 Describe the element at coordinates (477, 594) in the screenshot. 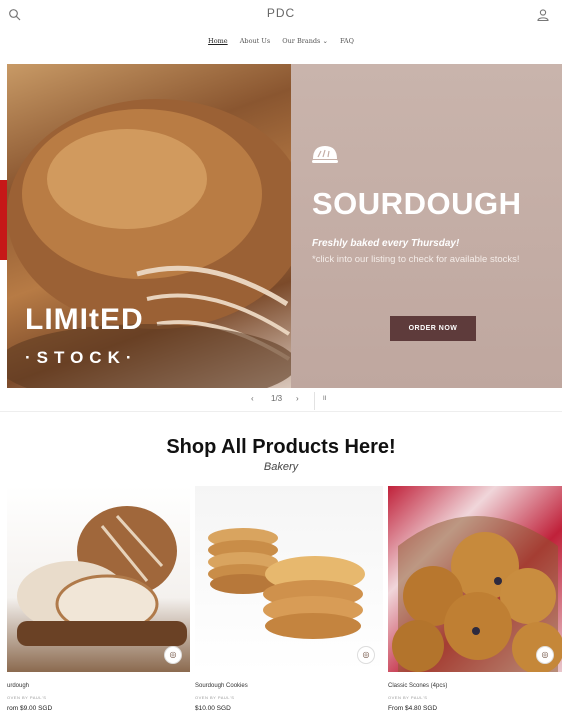

I see `scones-basket-image` at that location.